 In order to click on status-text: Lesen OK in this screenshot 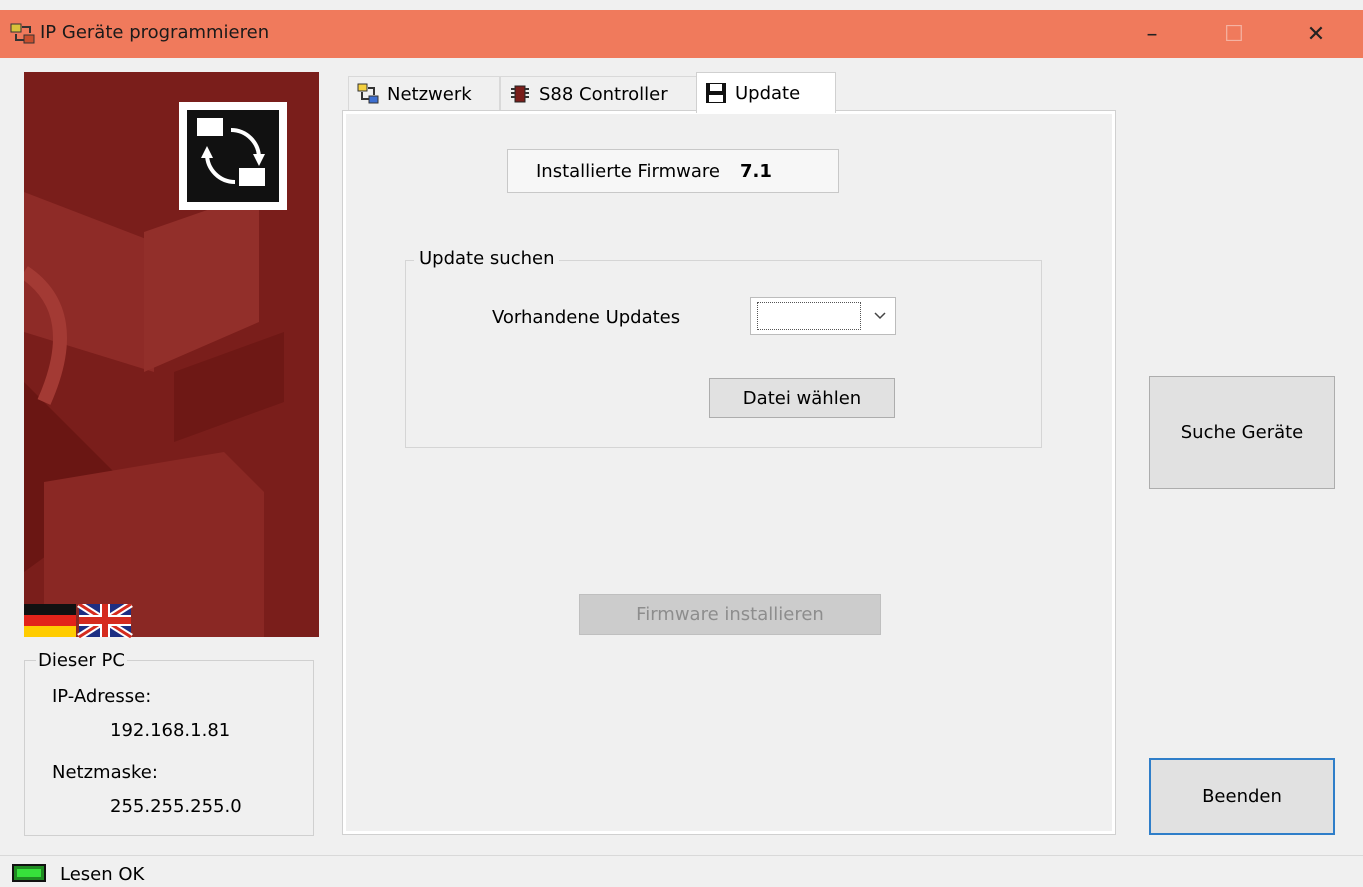, I will do `click(102, 874)`.